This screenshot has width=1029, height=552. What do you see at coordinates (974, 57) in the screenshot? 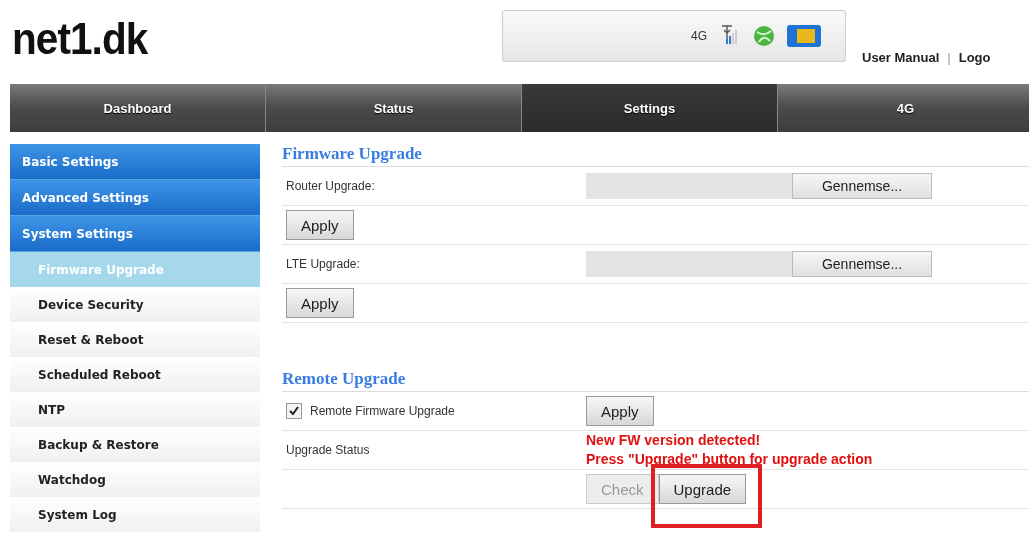
I see `header-link: Logo` at bounding box center [974, 57].